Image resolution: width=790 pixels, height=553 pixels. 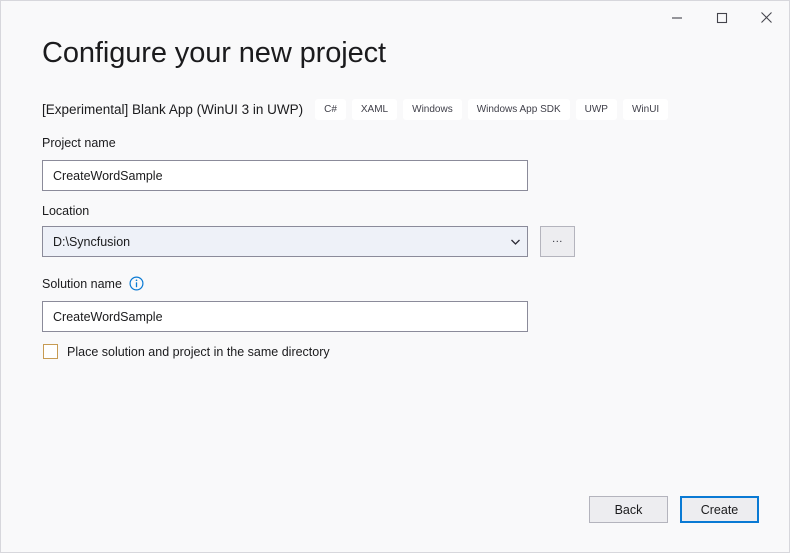 I want to click on location-label: Location, so click(x=66, y=211).